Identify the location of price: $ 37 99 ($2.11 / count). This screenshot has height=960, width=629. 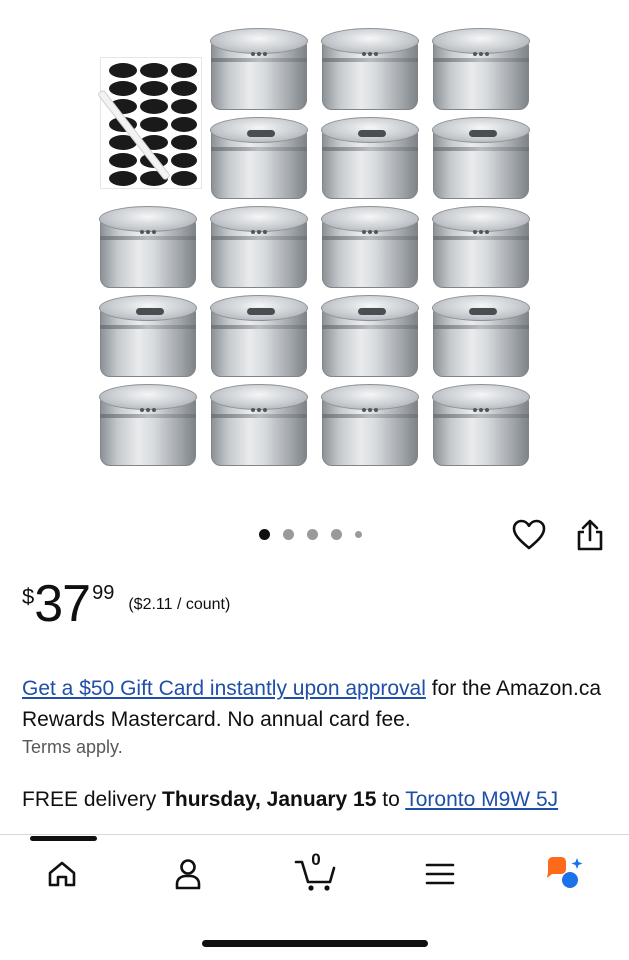
(126, 604).